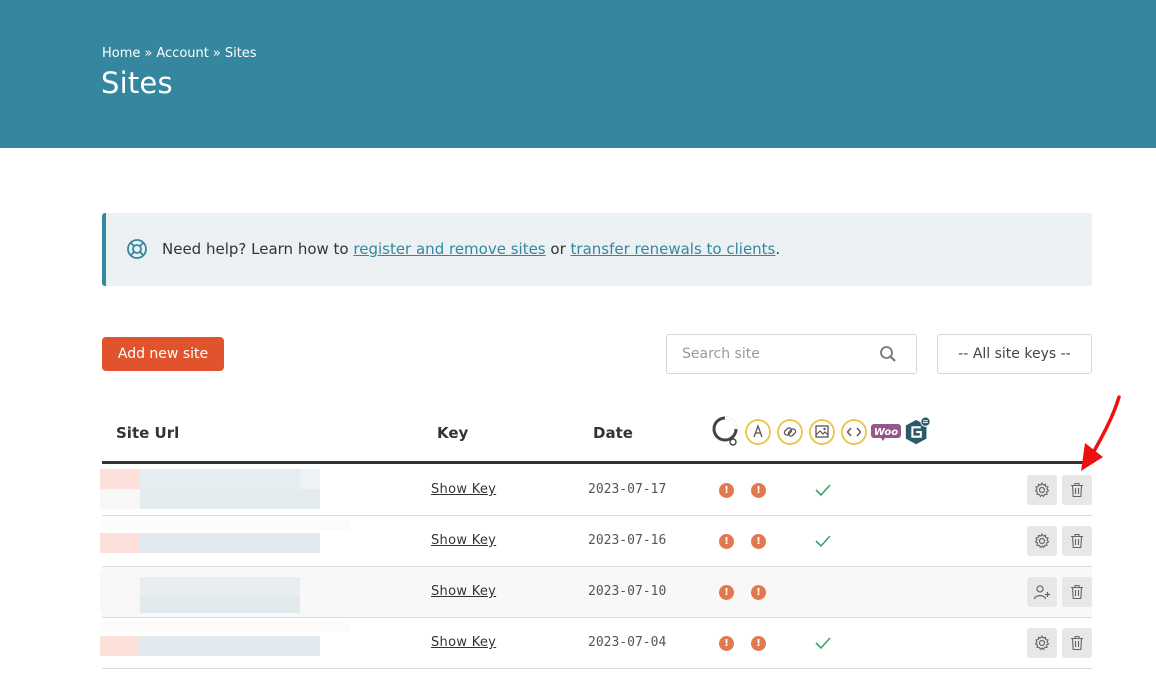  Describe the element at coordinates (854, 432) in the screenshot. I see `code-icon` at that location.